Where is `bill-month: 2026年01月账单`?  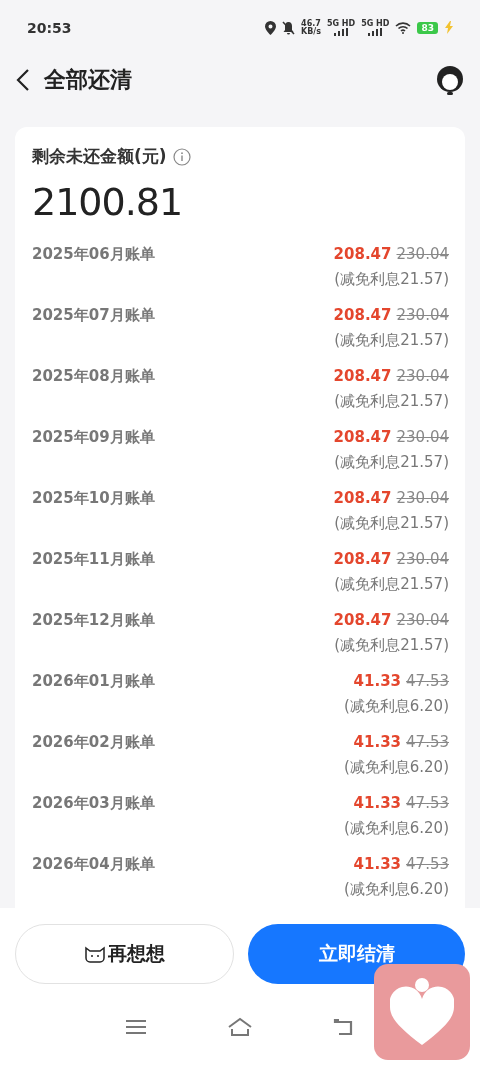 bill-month: 2026年01月账单 is located at coordinates (93, 681).